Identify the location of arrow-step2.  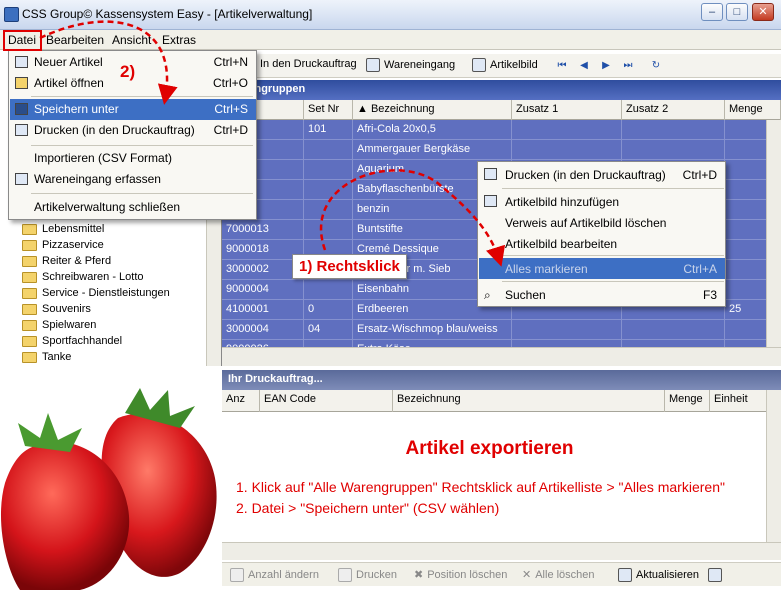
(108, 62).